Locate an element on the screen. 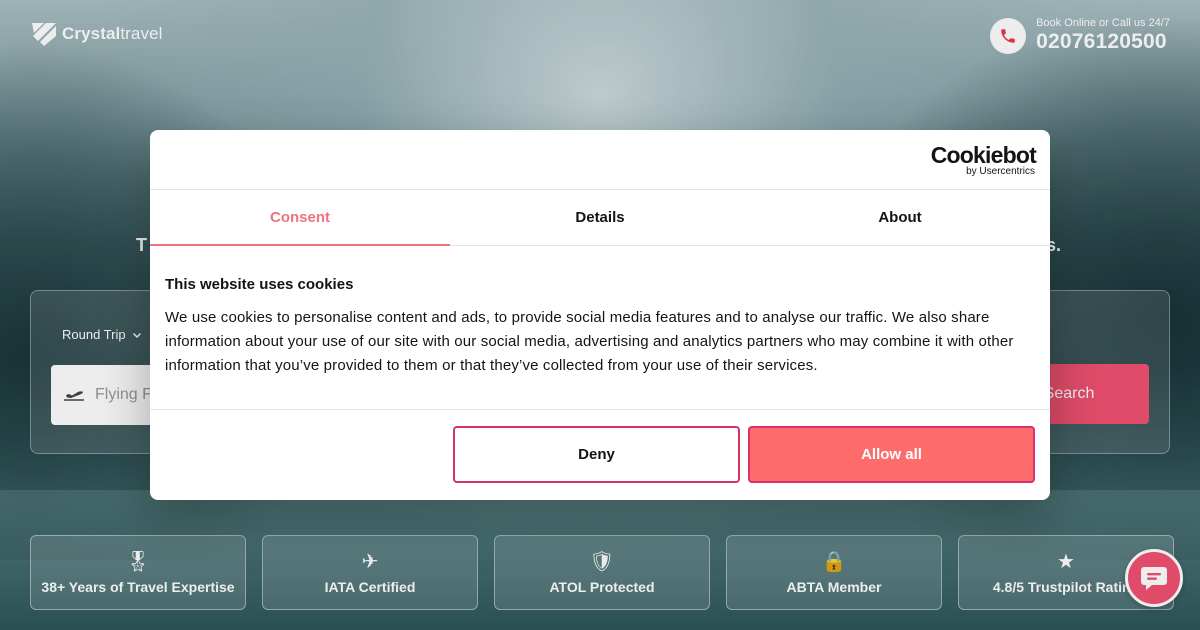 Image resolution: width=1200 pixels, height=630 pixels. dialog-header: Cookiebot by Usercentrics is located at coordinates (600, 160).